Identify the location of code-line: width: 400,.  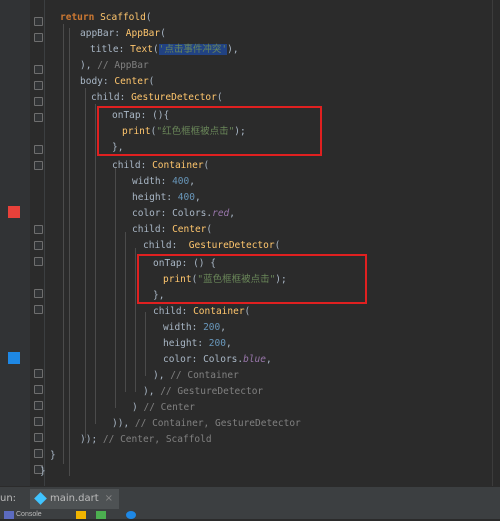
(163, 182).